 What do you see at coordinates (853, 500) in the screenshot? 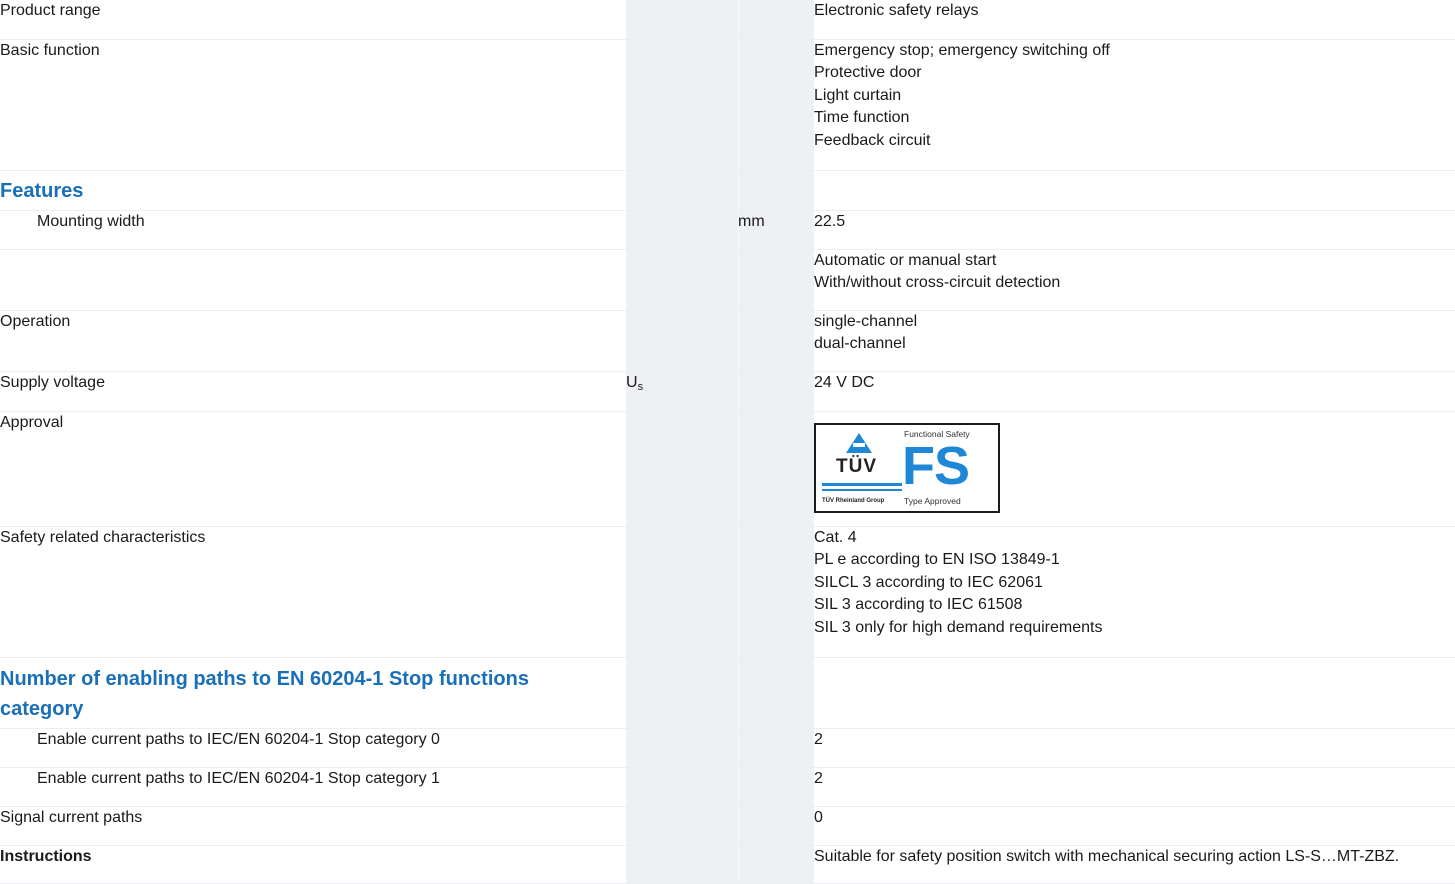
I see `tuv-group-text: TÜV Rheinland Group` at bounding box center [853, 500].